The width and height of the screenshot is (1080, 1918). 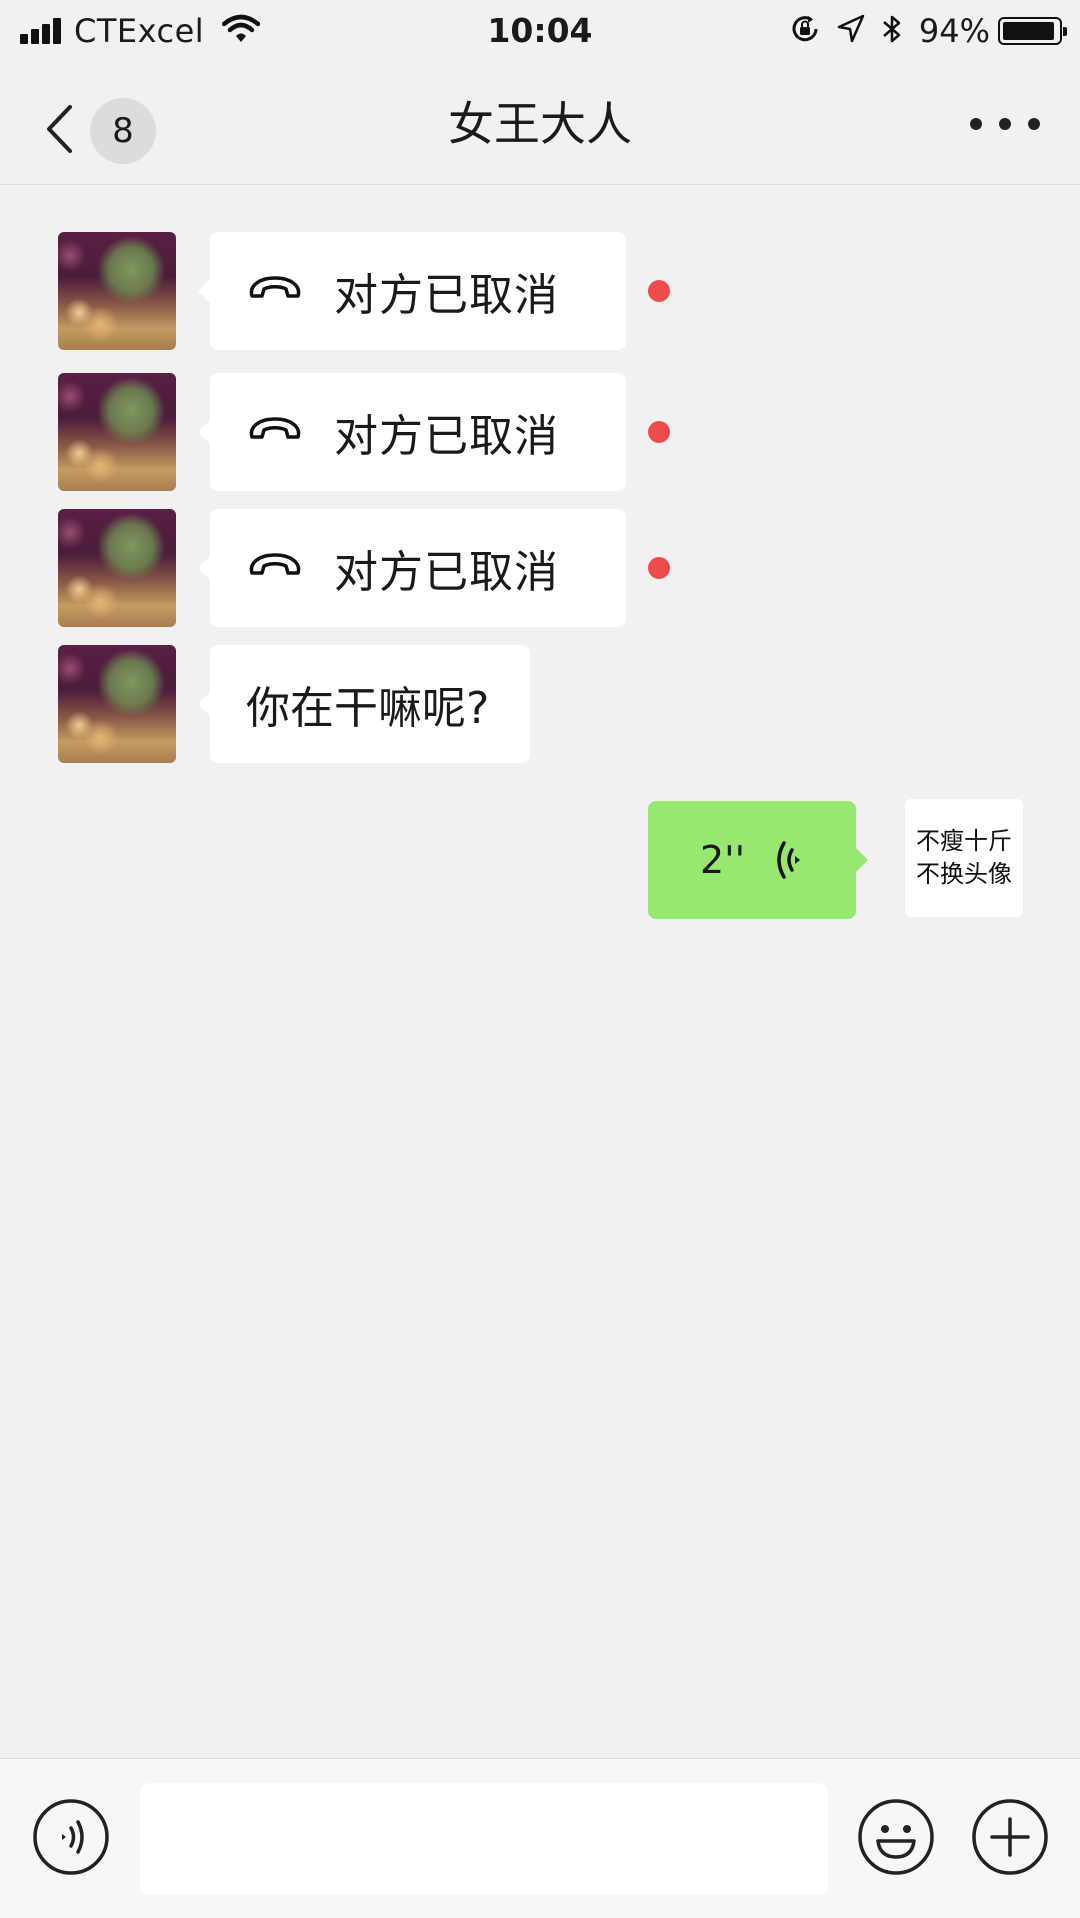 I want to click on my-avatar: 不瘦十斤 不换头像, so click(x=964, y=858).